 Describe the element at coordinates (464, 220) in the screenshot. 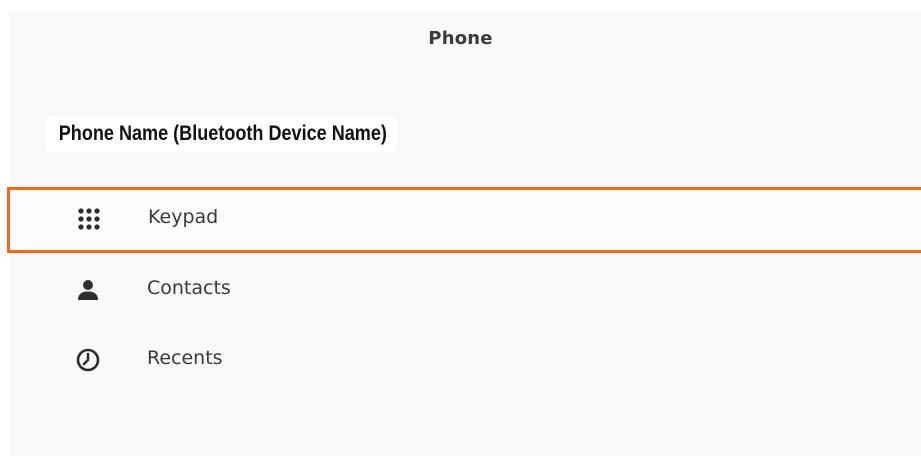

I see `menu-item-keypad: Keypad` at that location.